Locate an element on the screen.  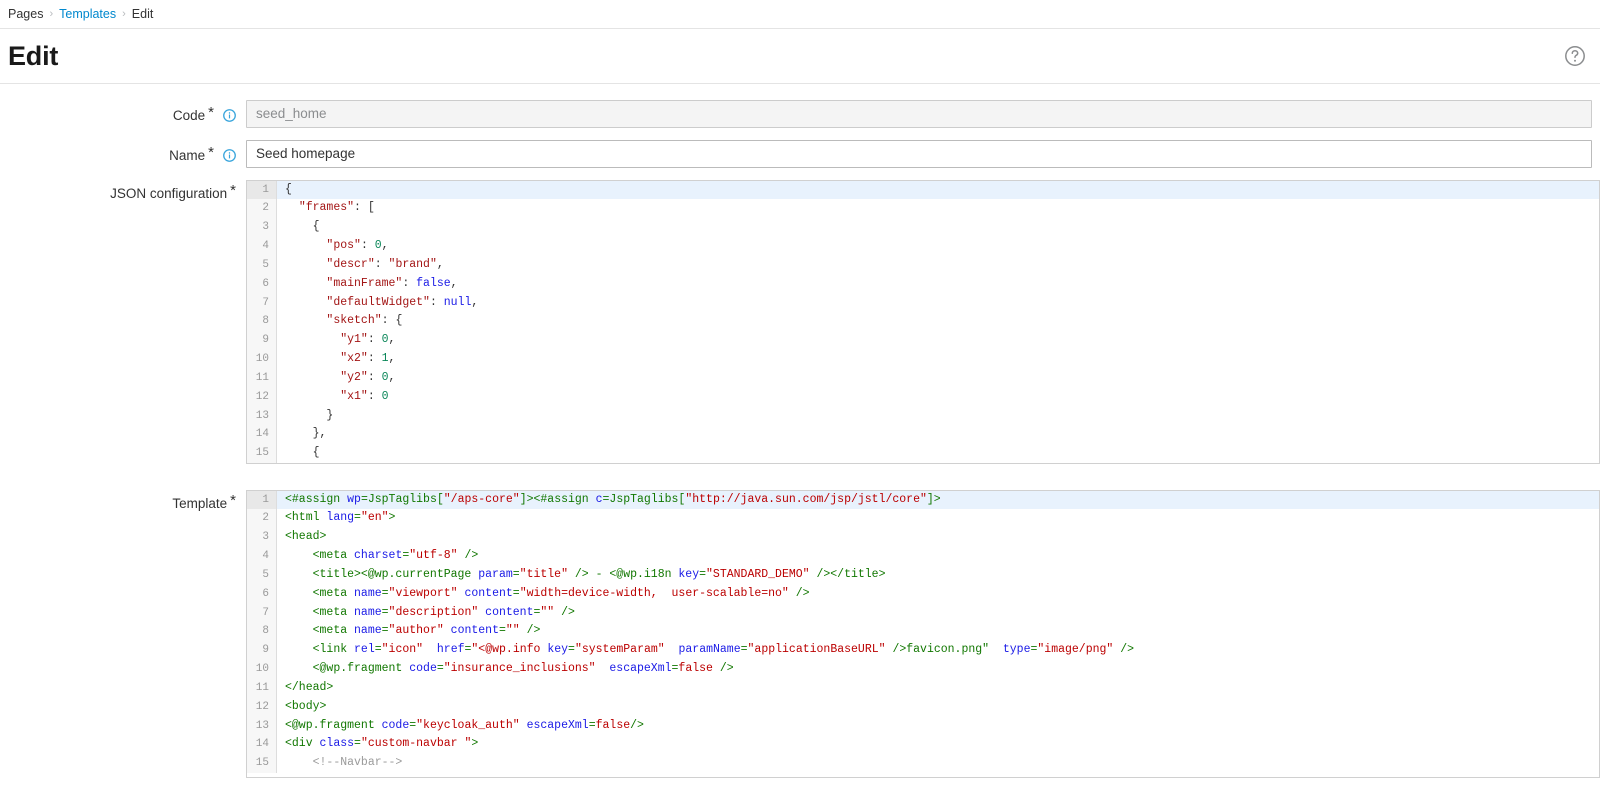
code-line: 11 "y2": 0, is located at coordinates (923, 378).